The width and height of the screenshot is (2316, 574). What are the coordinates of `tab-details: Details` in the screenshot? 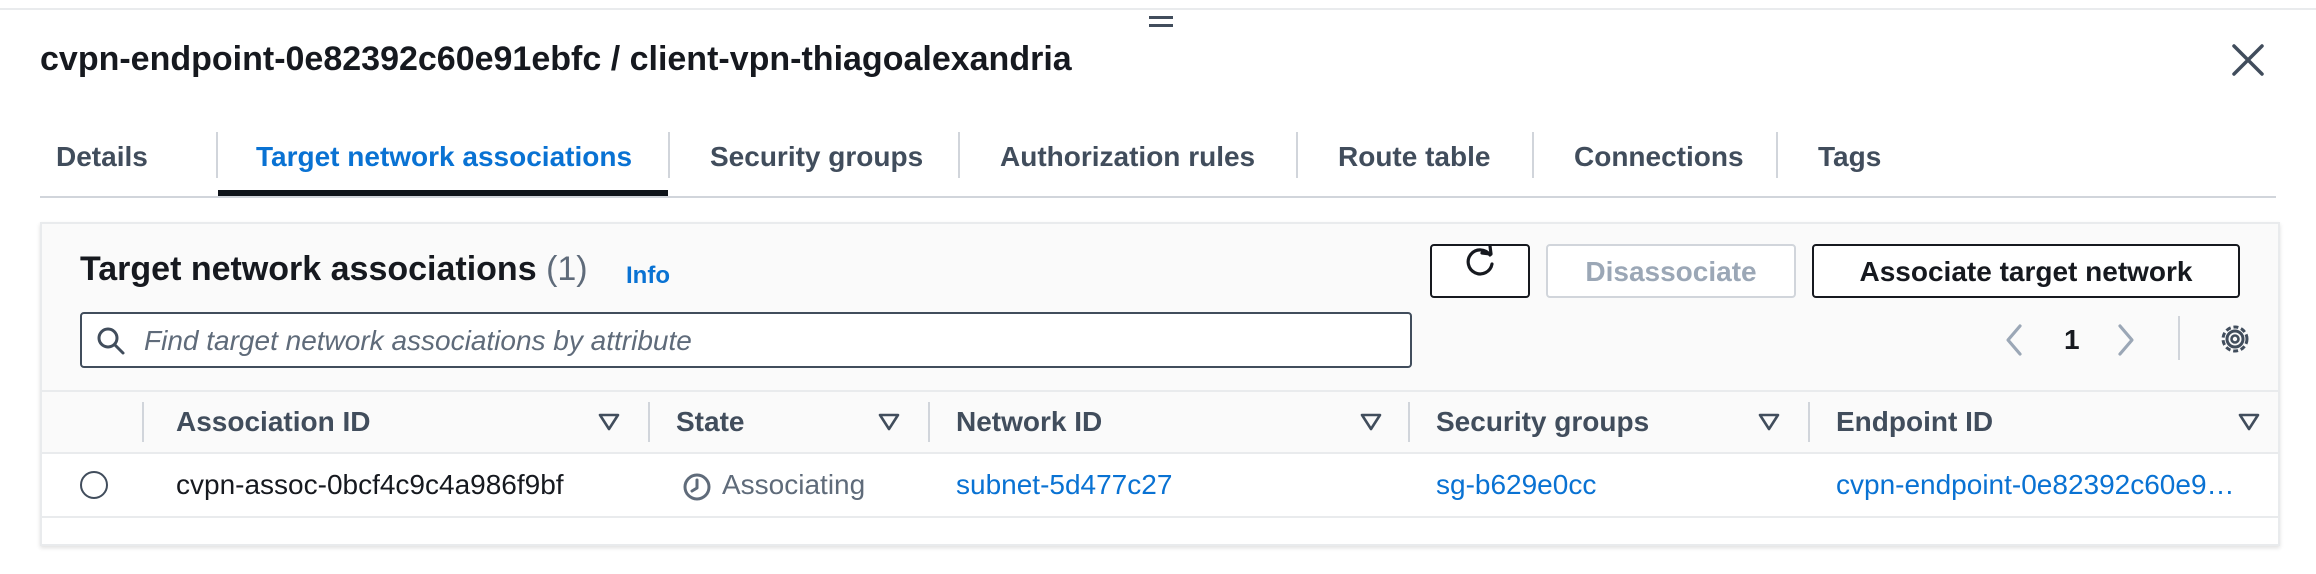 It's located at (102, 162).